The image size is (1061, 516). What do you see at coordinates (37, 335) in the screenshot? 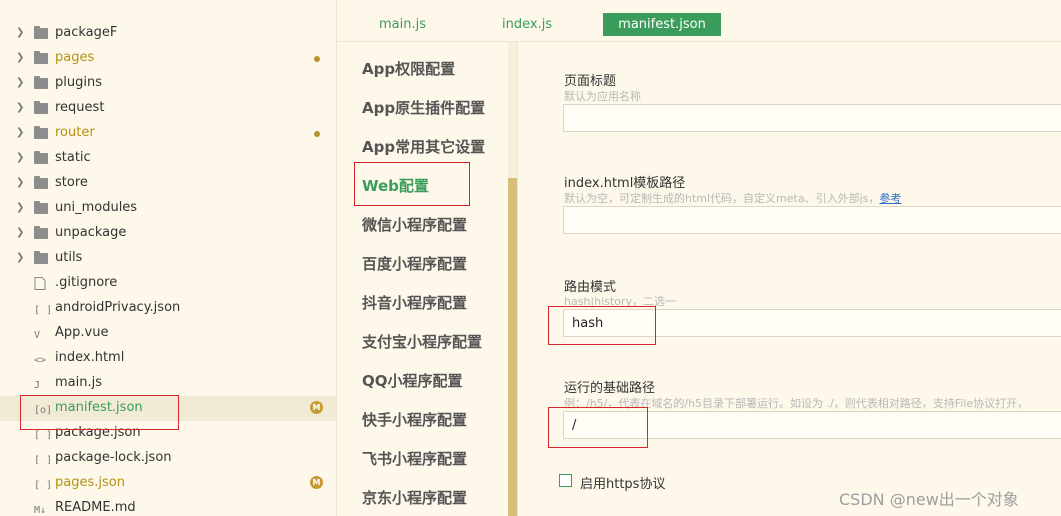
I see `vue-file-icon: V` at bounding box center [37, 335].